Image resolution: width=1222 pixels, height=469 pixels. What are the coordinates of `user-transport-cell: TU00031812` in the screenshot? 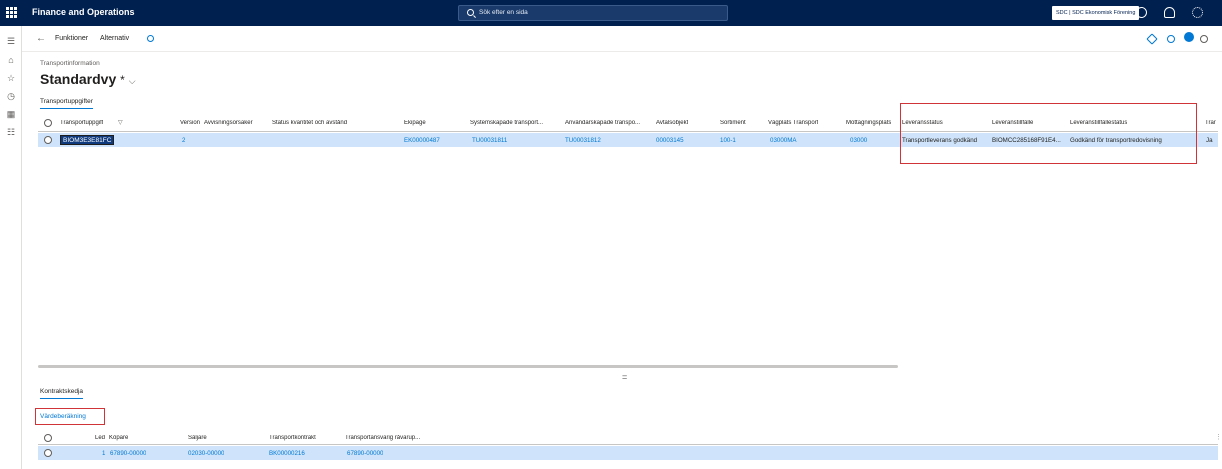 It's located at (583, 140).